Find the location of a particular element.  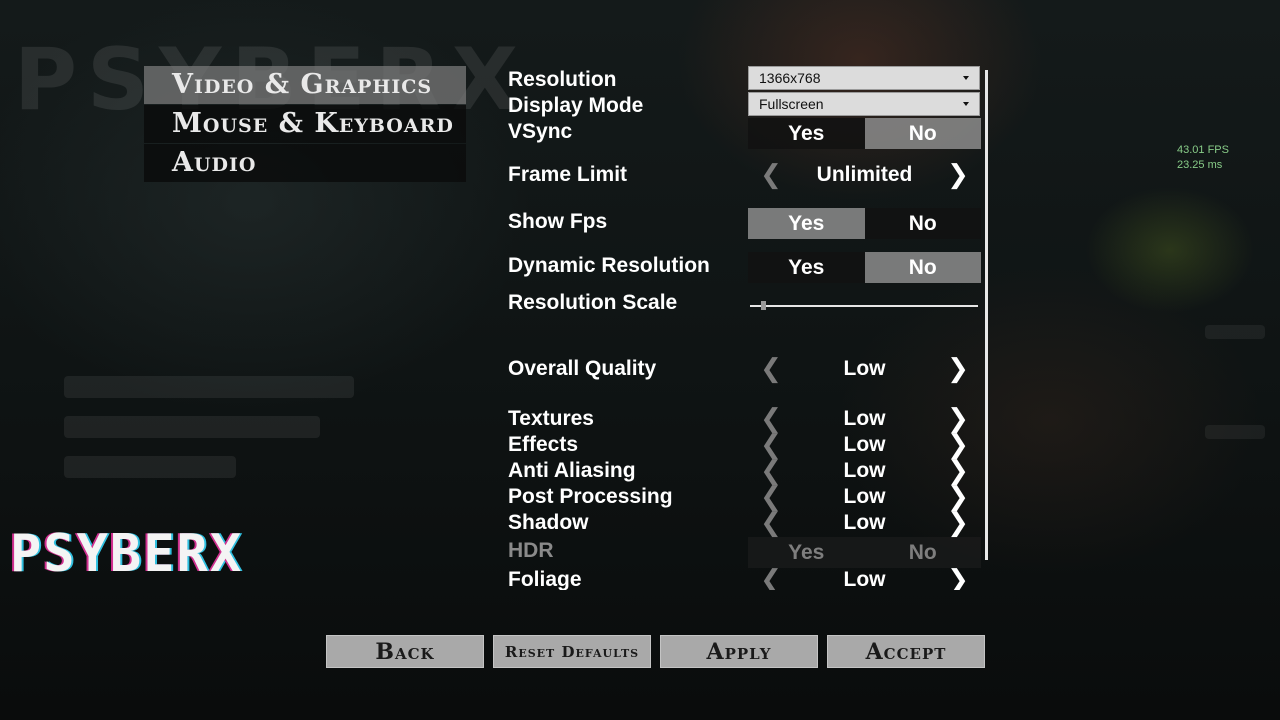

show-fps-no-option: No is located at coordinates (922, 223).